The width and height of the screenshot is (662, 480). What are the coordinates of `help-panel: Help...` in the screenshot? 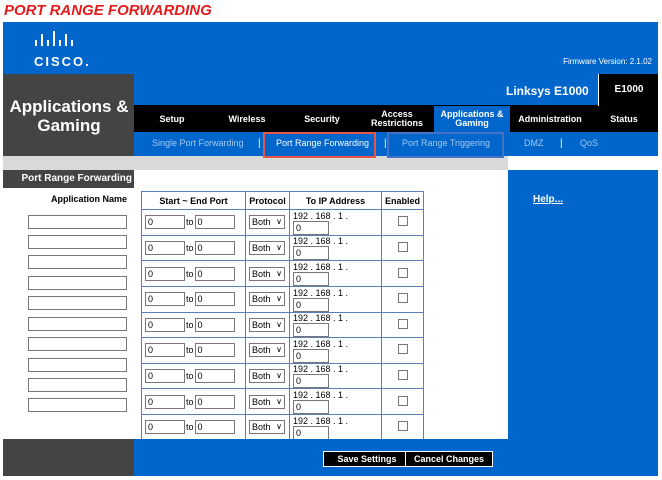 It's located at (583, 297).